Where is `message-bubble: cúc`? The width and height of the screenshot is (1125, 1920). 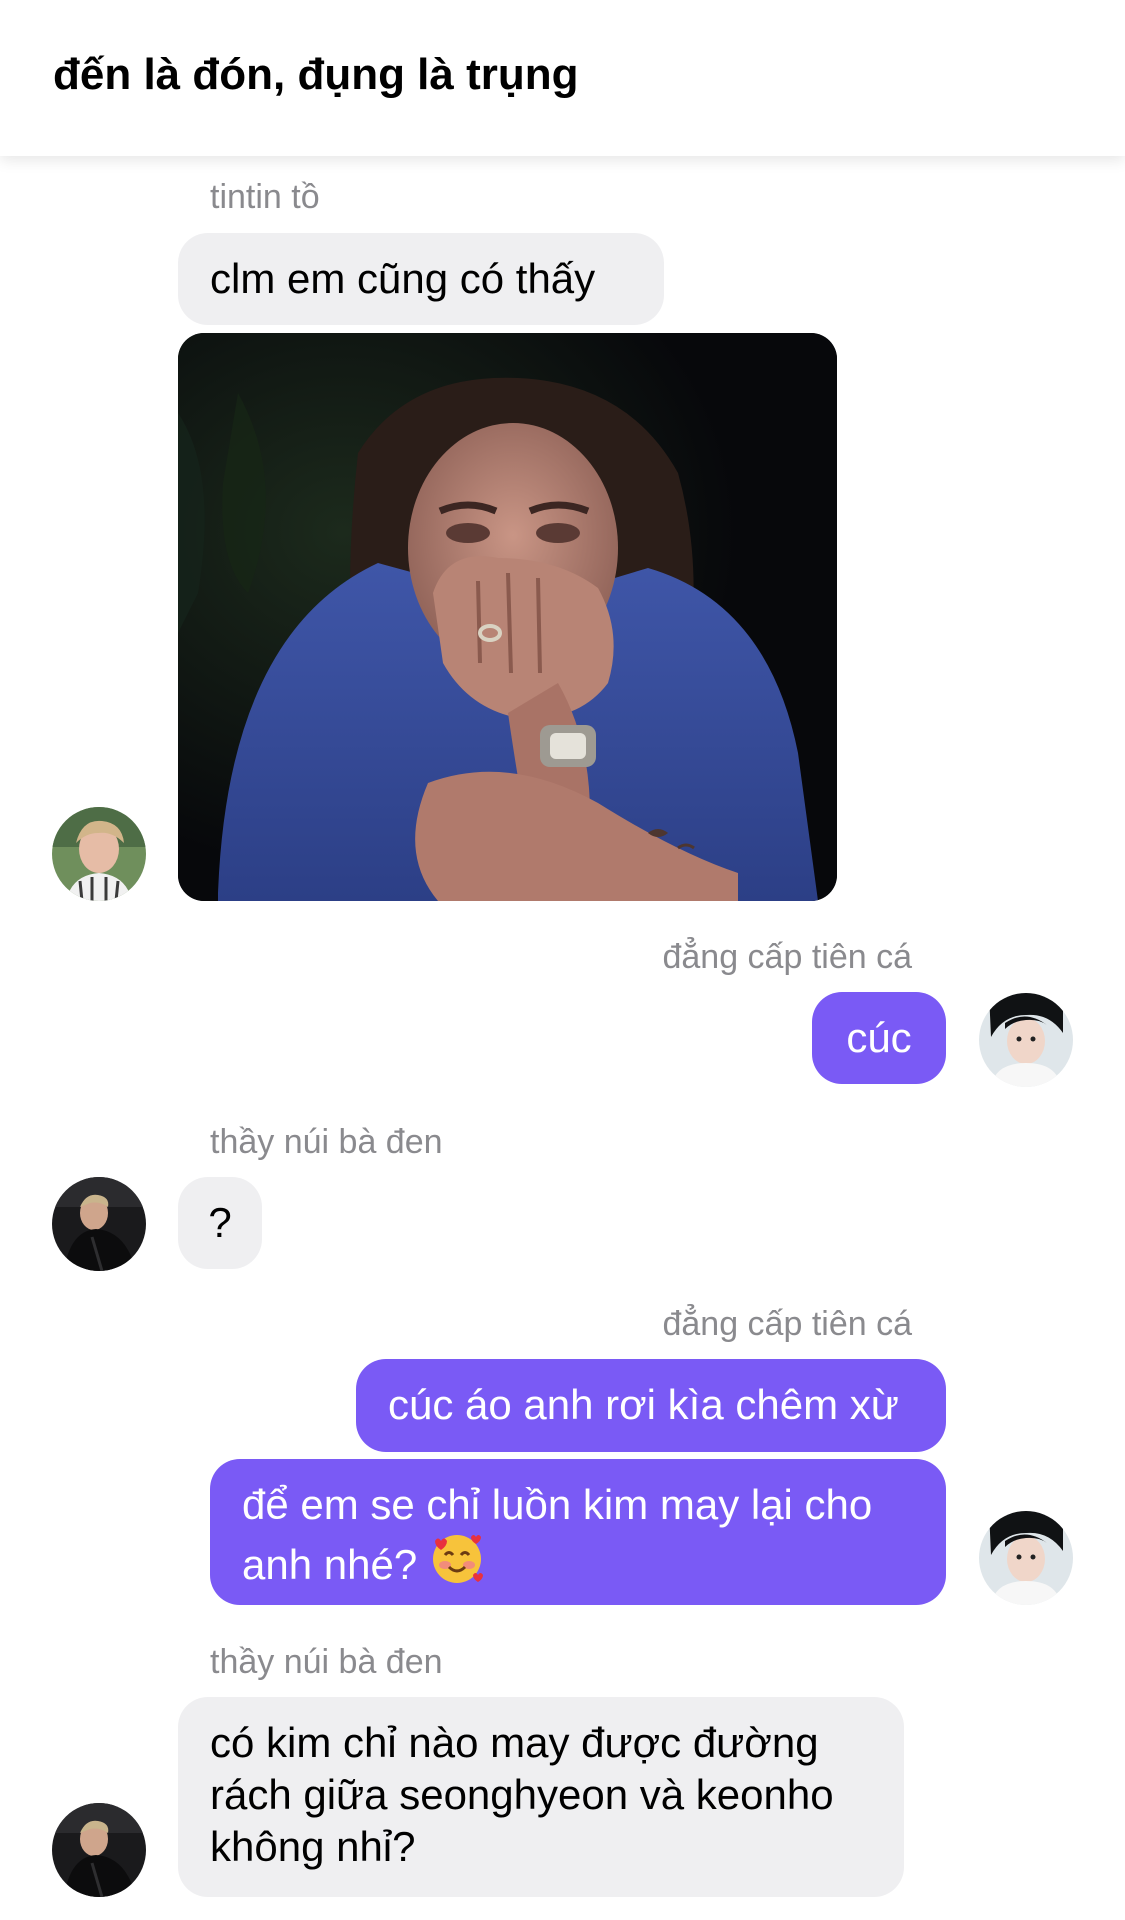 message-bubble: cúc is located at coordinates (879, 1038).